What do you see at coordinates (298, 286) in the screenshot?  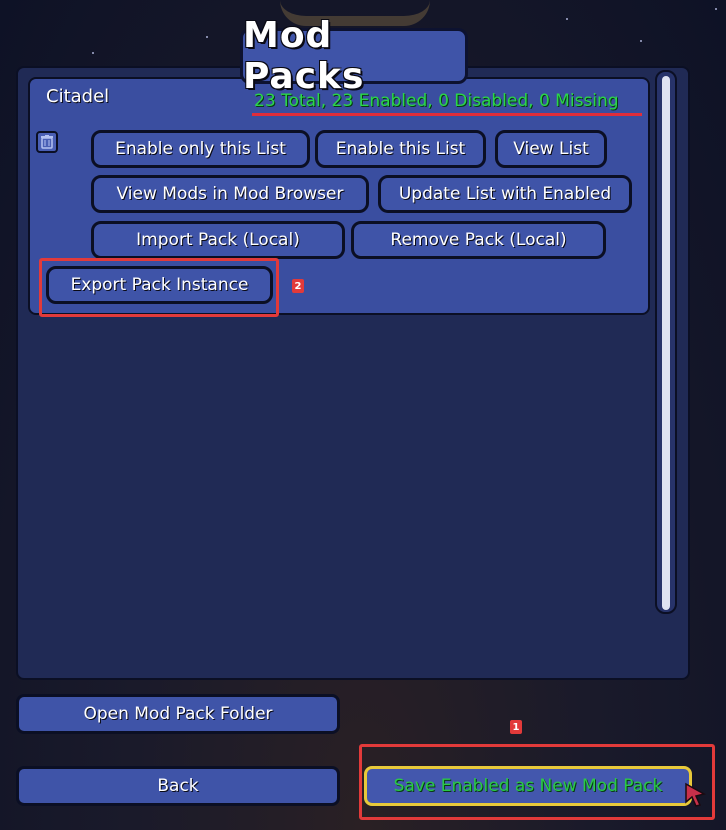 I see `annotation-badge-2: 2` at bounding box center [298, 286].